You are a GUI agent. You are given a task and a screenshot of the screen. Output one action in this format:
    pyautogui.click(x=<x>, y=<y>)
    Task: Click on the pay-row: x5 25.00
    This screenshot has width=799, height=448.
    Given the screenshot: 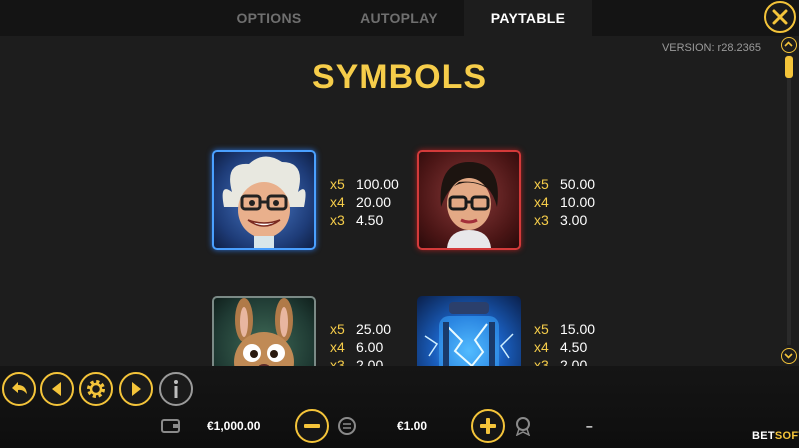 What is the action you would take?
    pyautogui.click(x=360, y=329)
    